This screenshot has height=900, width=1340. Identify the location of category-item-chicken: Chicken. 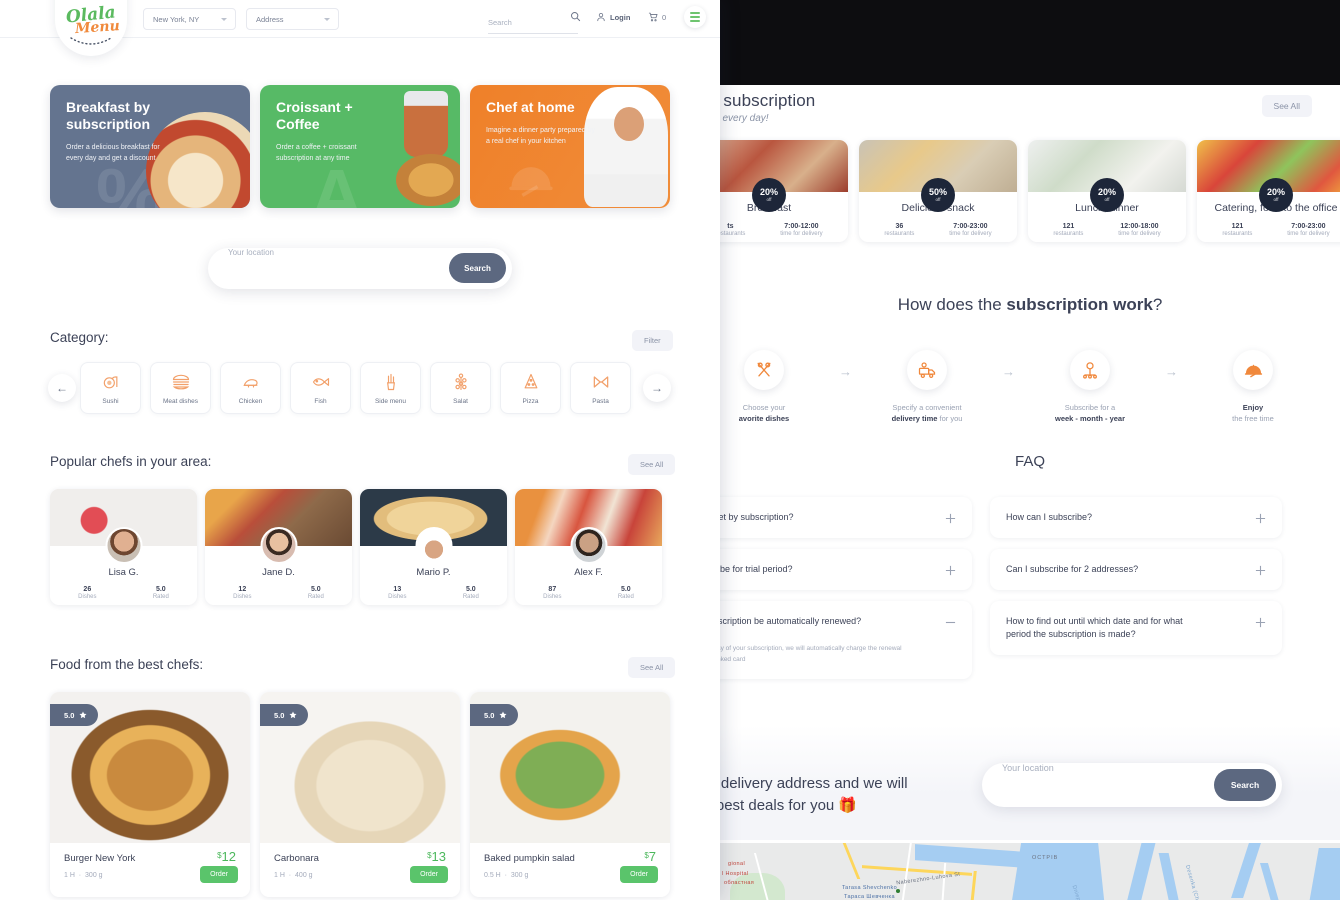
(250, 388).